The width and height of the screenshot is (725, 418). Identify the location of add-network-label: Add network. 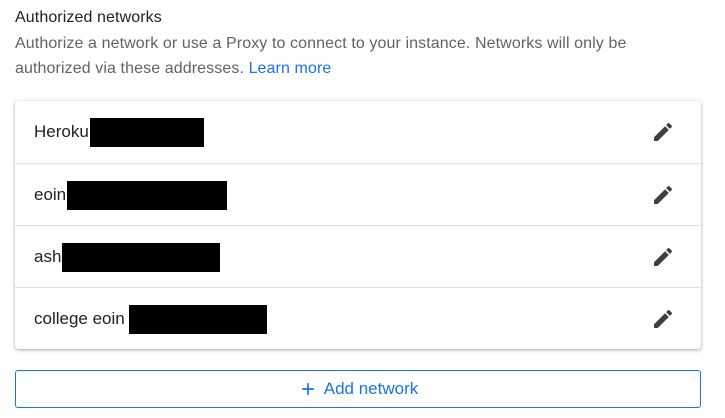
(371, 388).